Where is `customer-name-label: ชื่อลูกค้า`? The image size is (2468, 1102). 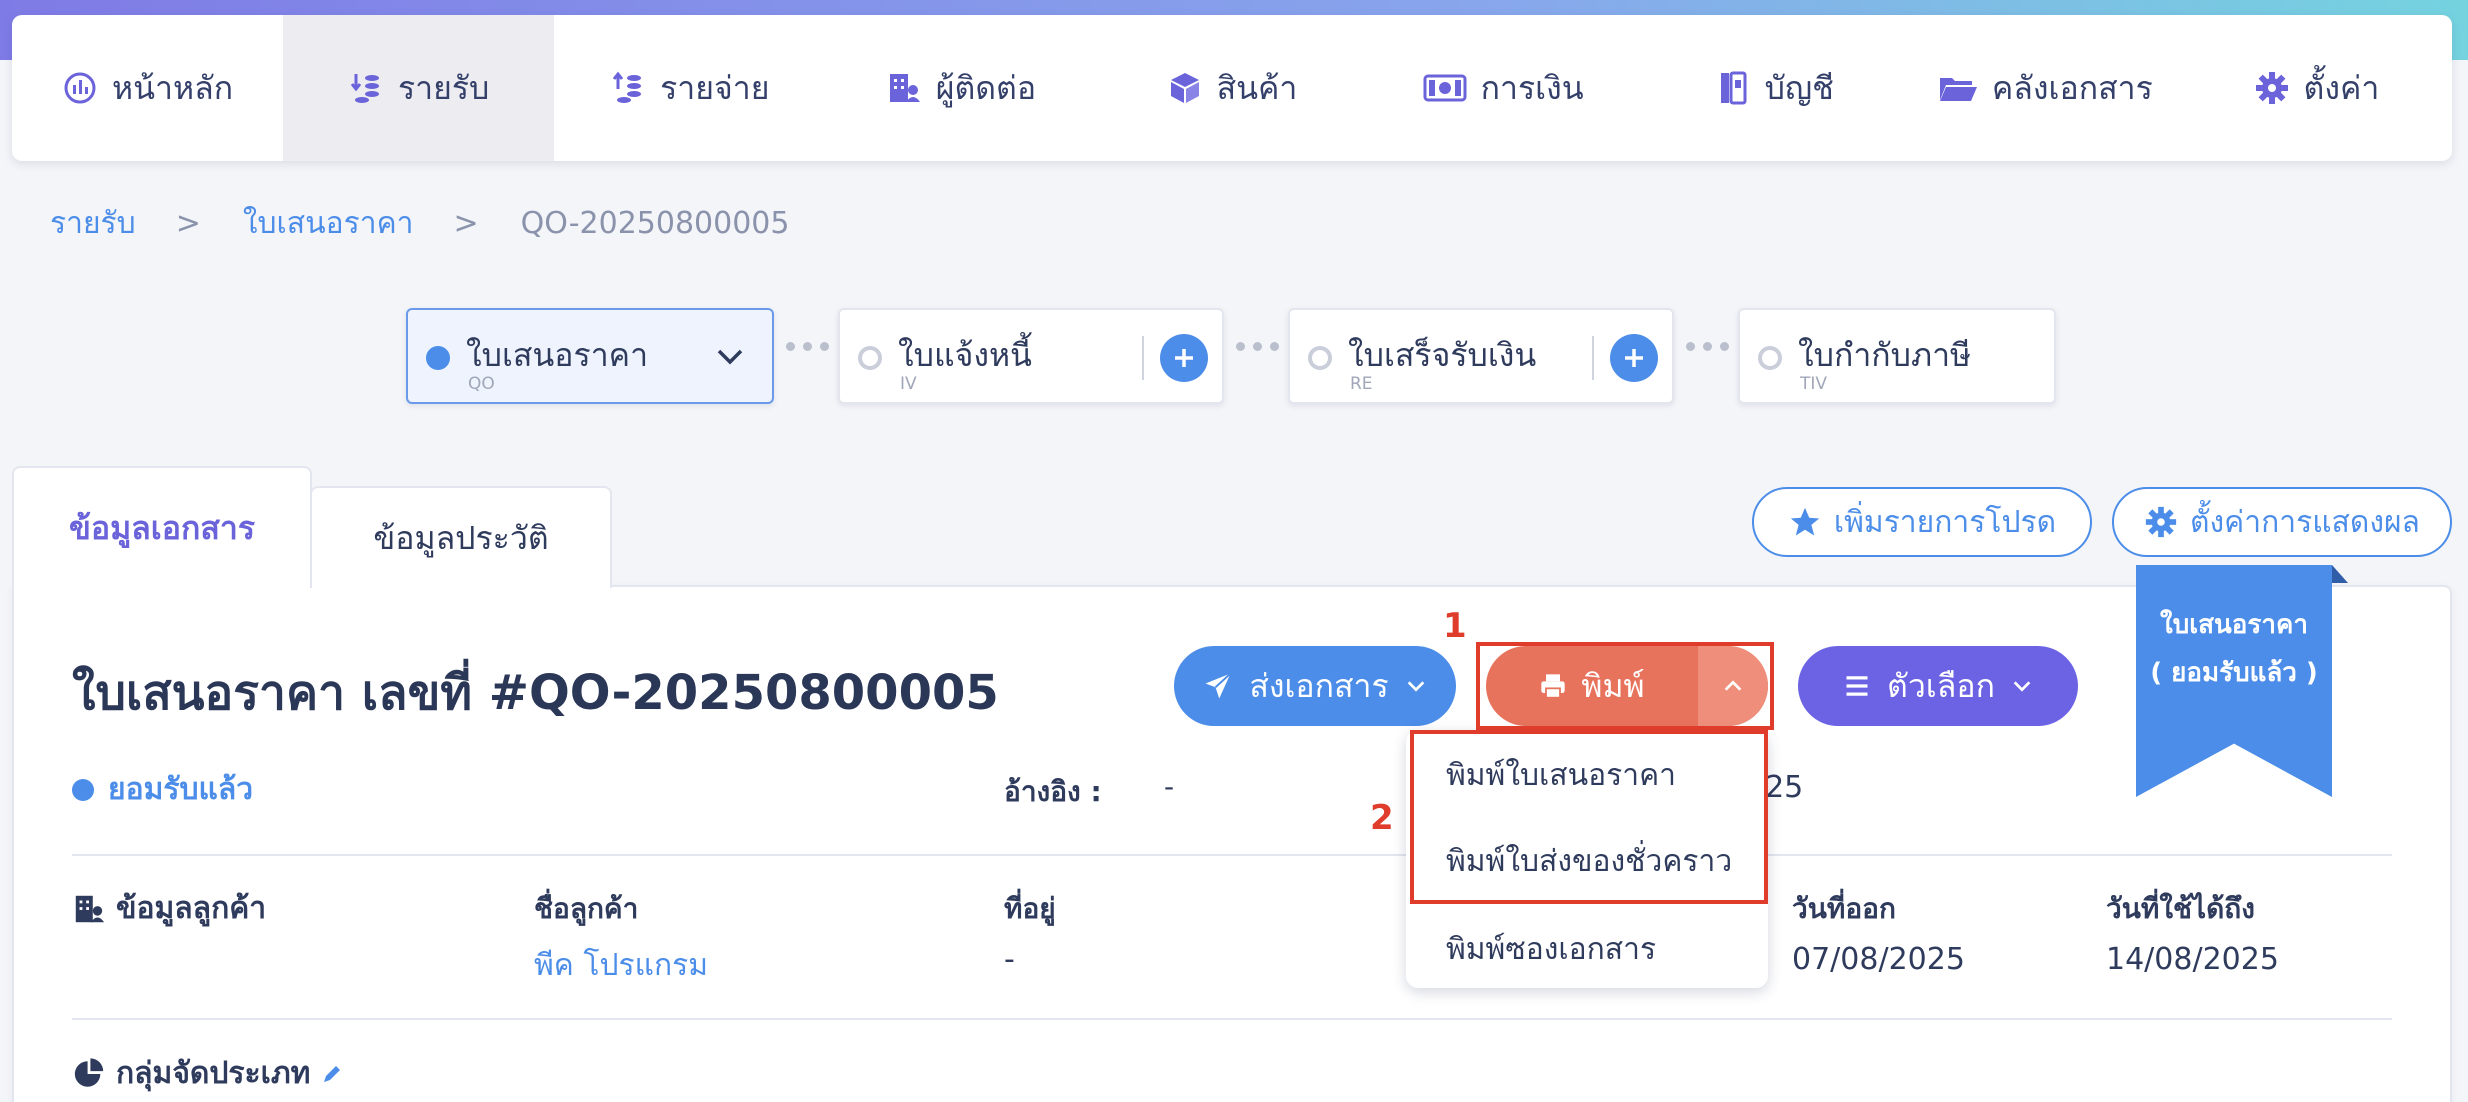
customer-name-label: ชื่อลูกค้า is located at coordinates (586, 908).